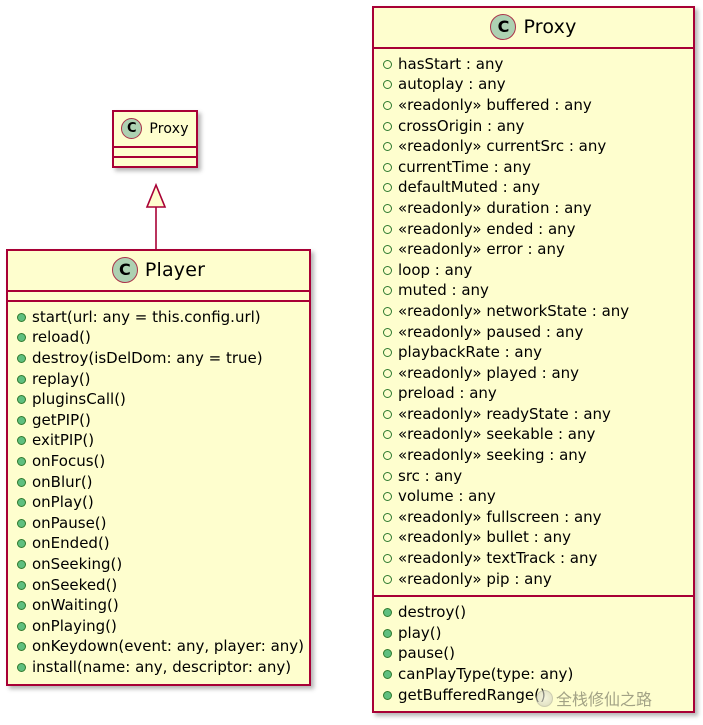 This screenshot has height=725, width=703. I want to click on attributes-compartment-empty, so click(155, 152).